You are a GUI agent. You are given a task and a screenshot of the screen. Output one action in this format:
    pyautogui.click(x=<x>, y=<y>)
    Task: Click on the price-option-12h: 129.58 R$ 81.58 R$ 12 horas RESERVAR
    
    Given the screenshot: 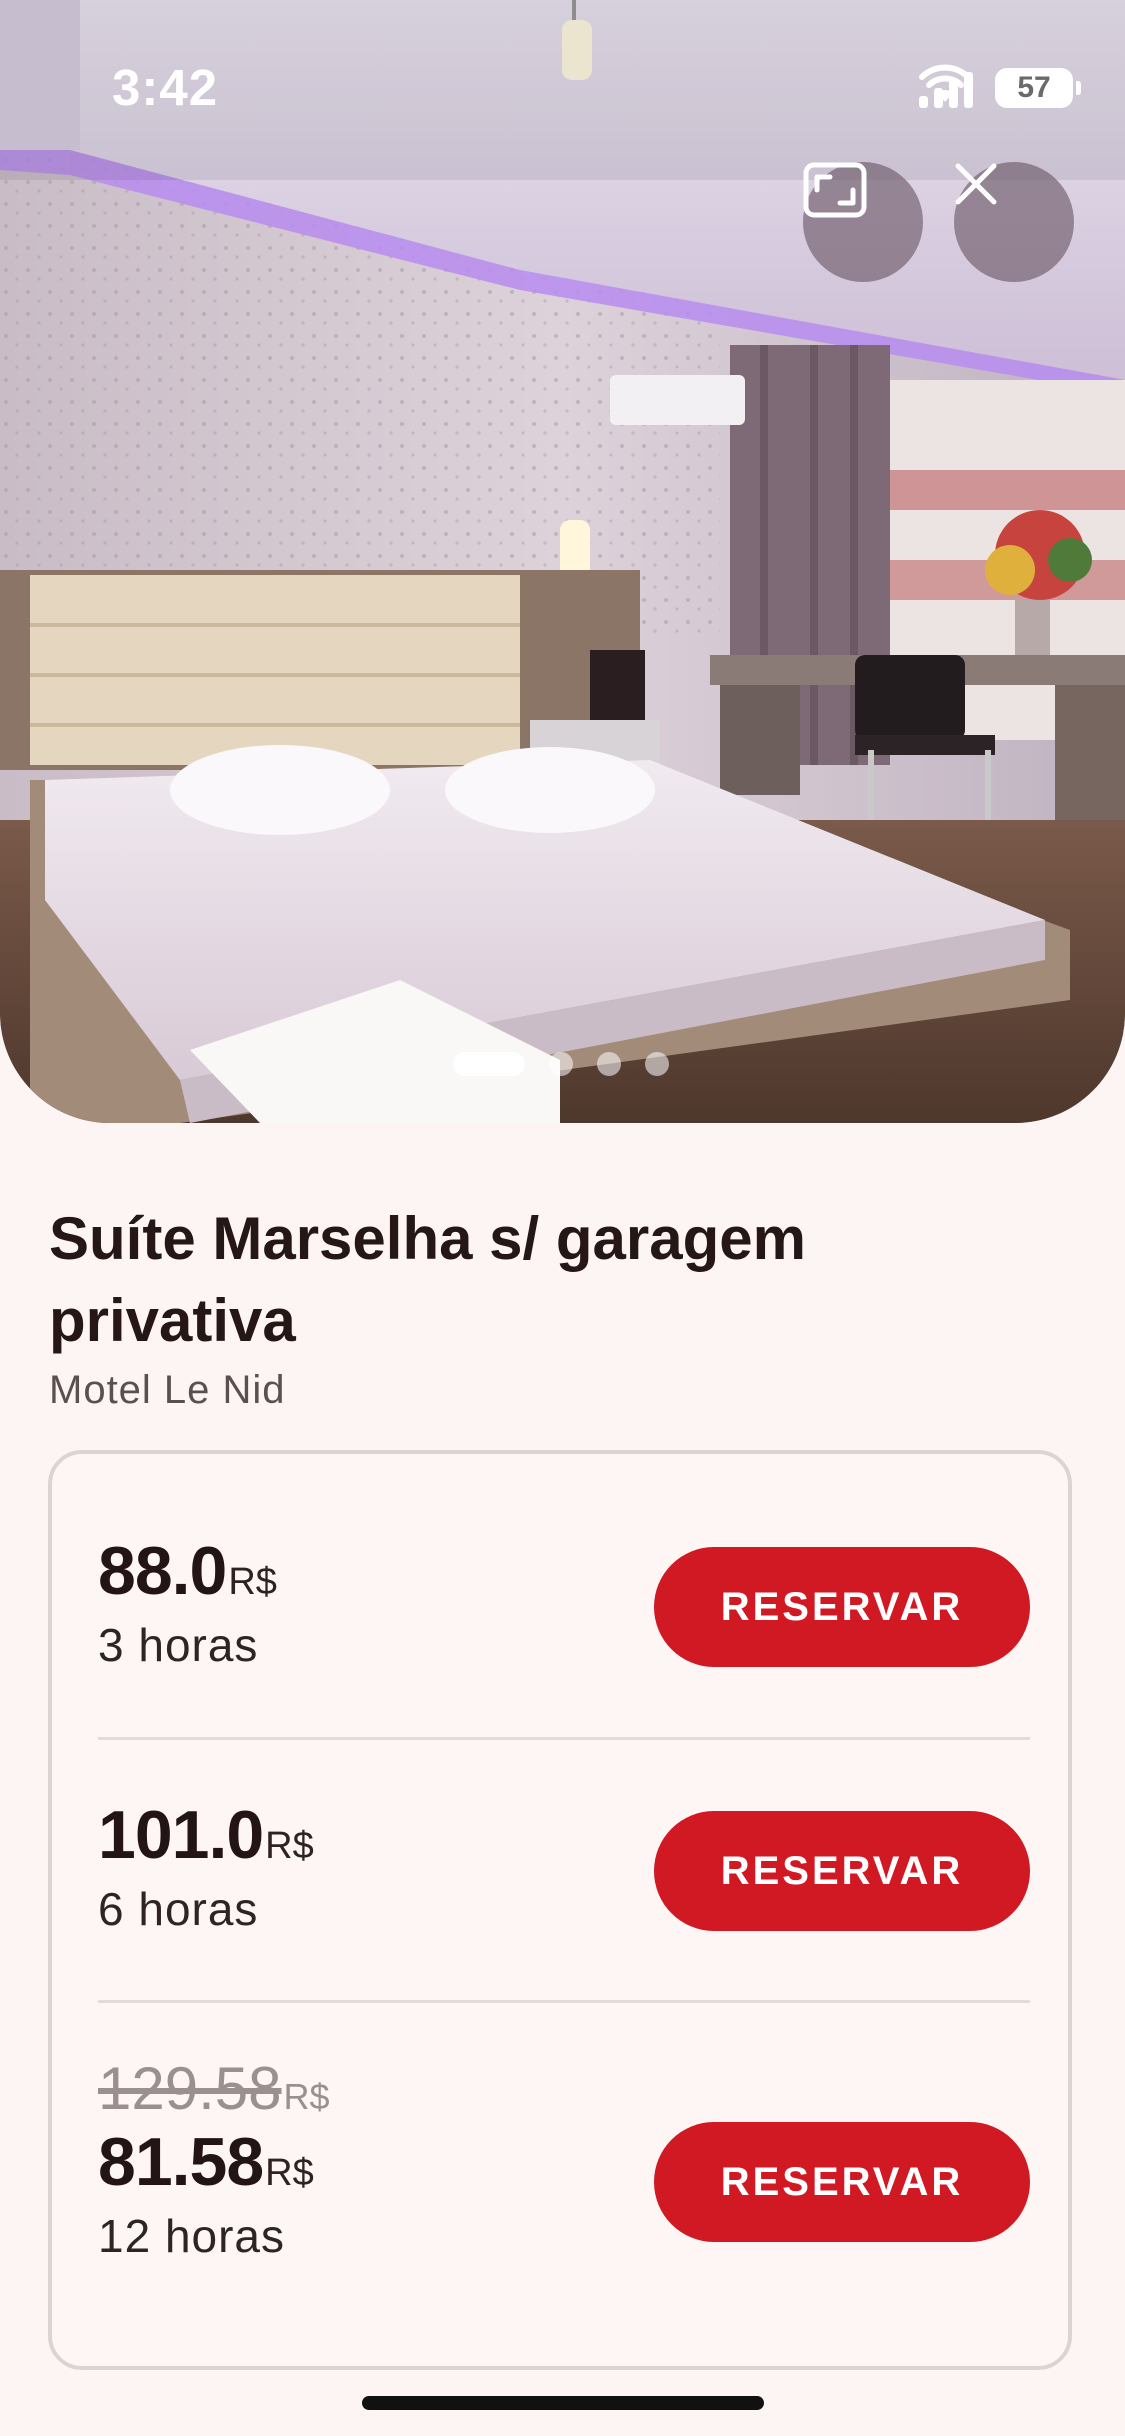 What is the action you would take?
    pyautogui.click(x=564, y=2184)
    